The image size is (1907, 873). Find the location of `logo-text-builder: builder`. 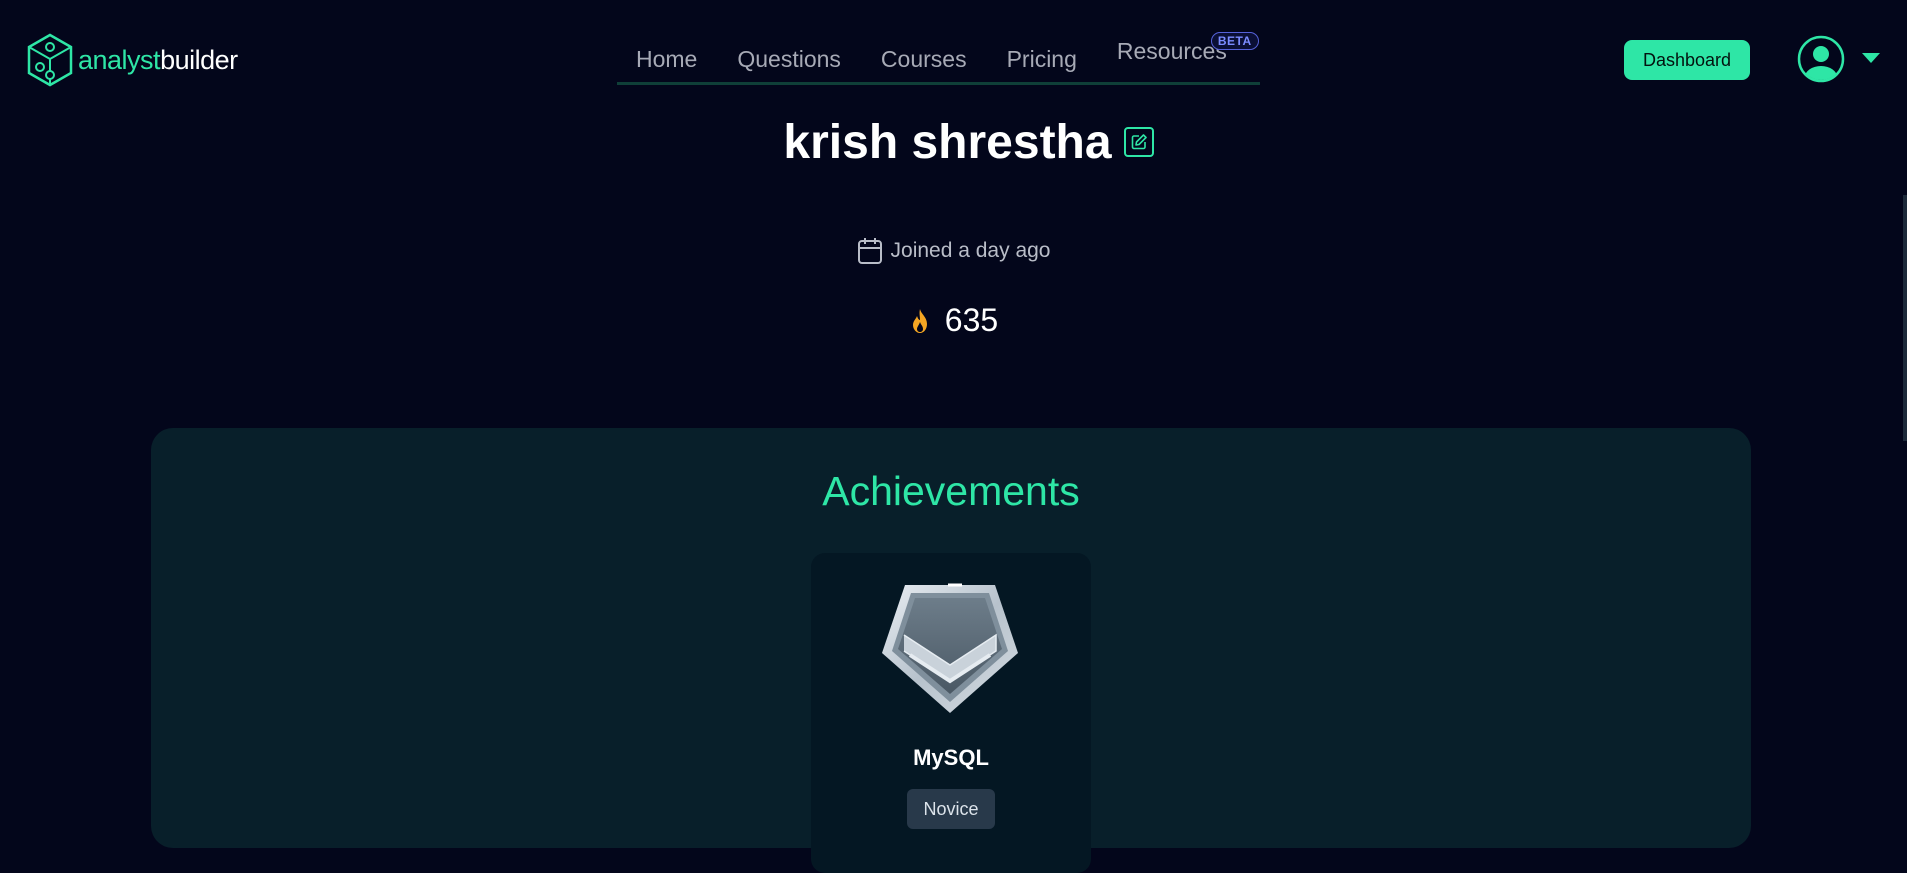

logo-text-builder: builder is located at coordinates (199, 59).